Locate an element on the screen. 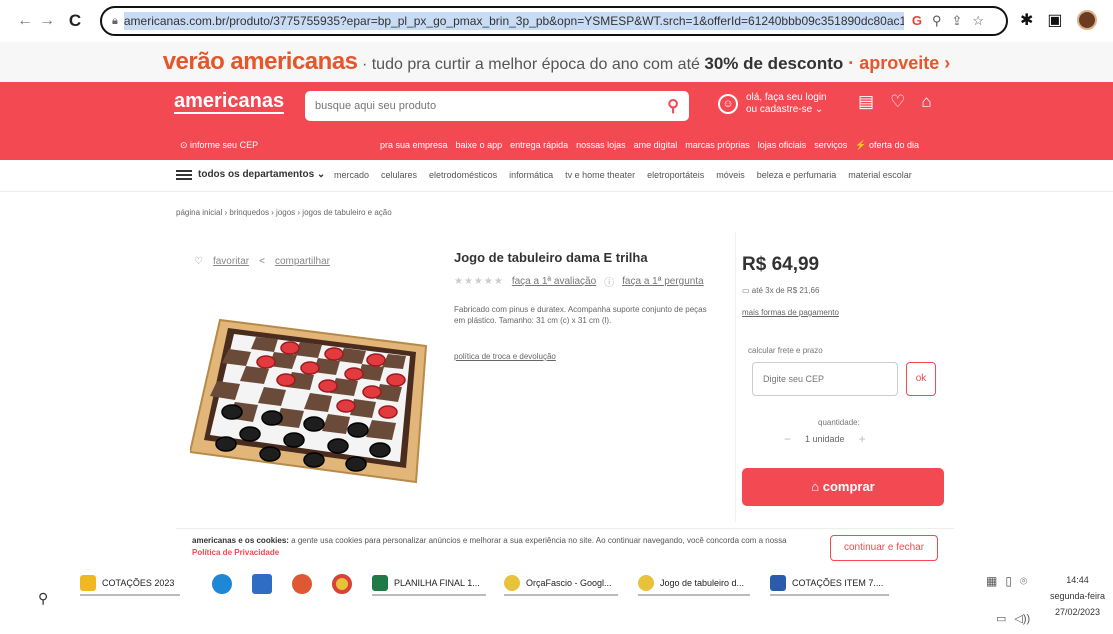  cep-link: ⊙ informe seu CEP is located at coordinates (219, 145).